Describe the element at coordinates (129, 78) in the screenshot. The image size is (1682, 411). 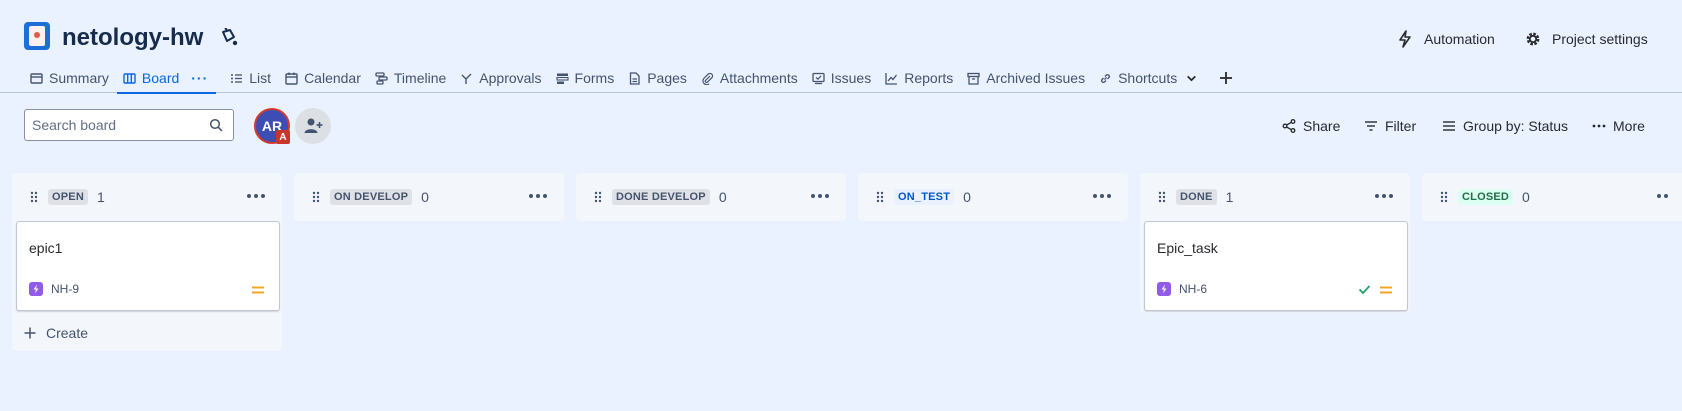
I see `board-icon` at that location.